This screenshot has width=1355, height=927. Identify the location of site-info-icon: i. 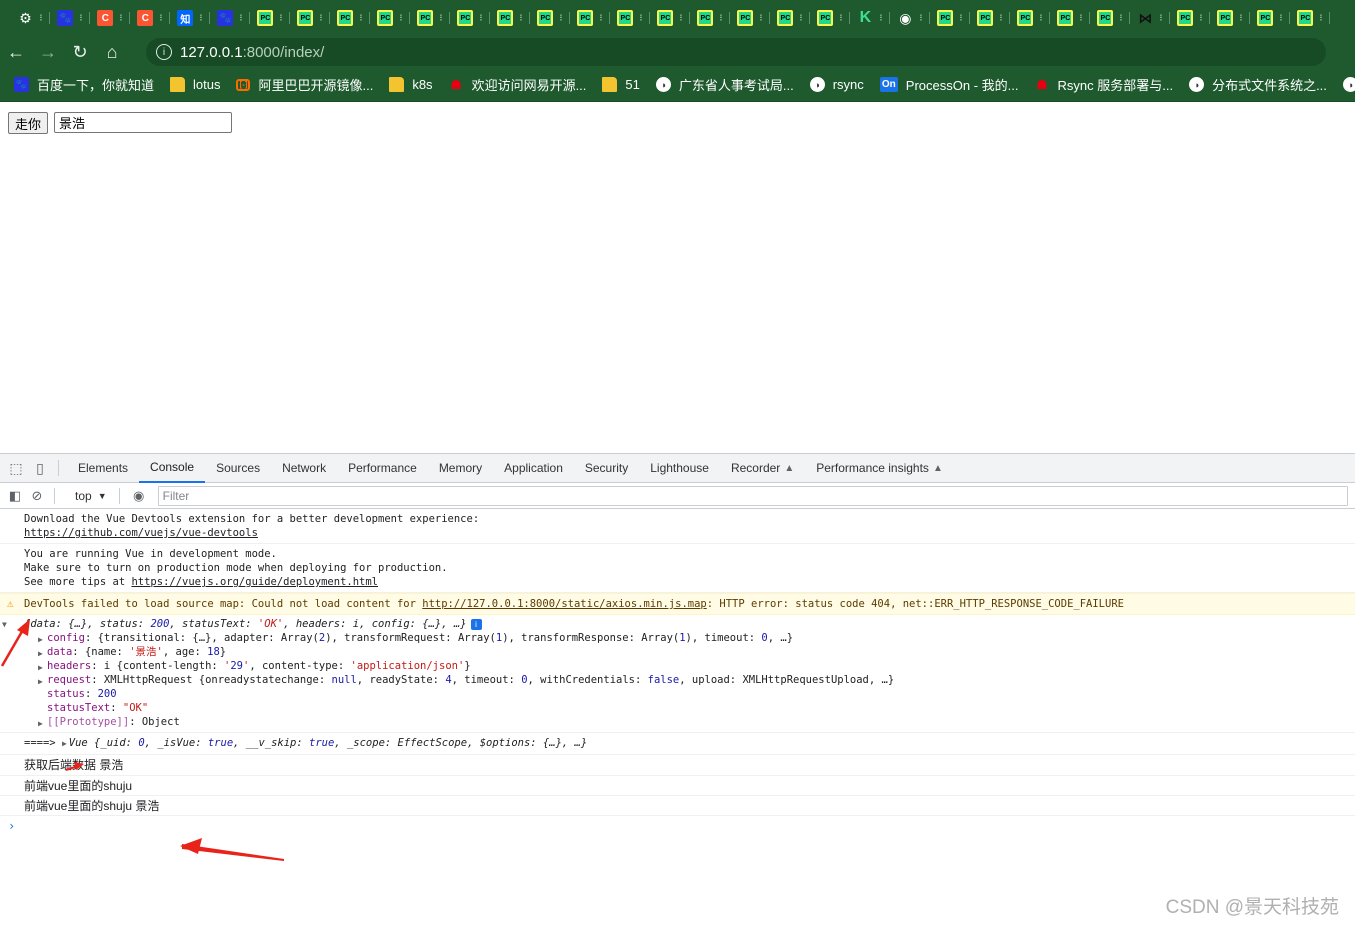
(164, 52).